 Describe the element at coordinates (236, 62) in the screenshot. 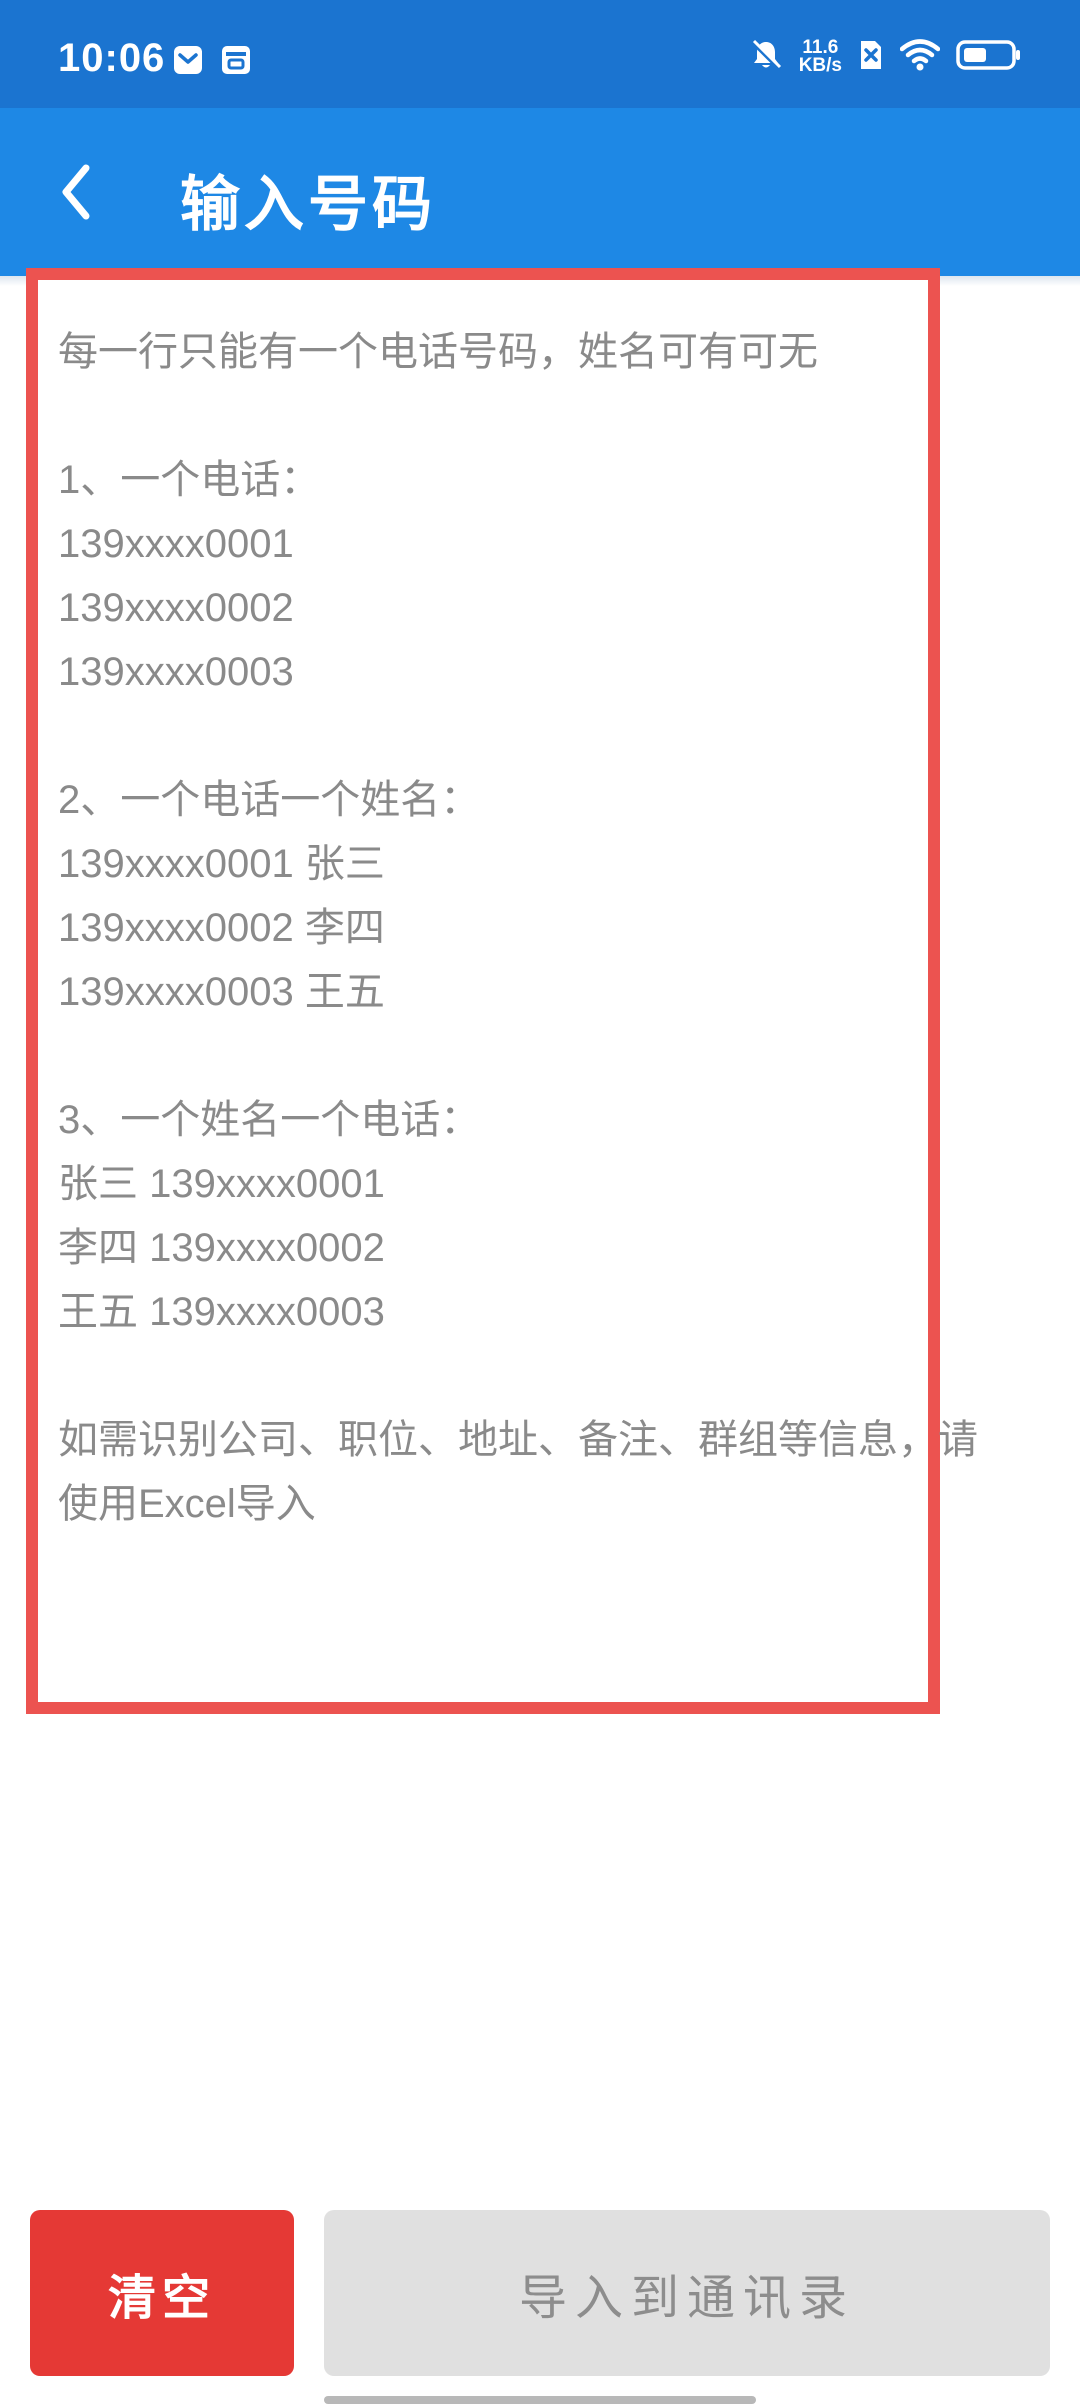

I see `calendar-icon` at that location.